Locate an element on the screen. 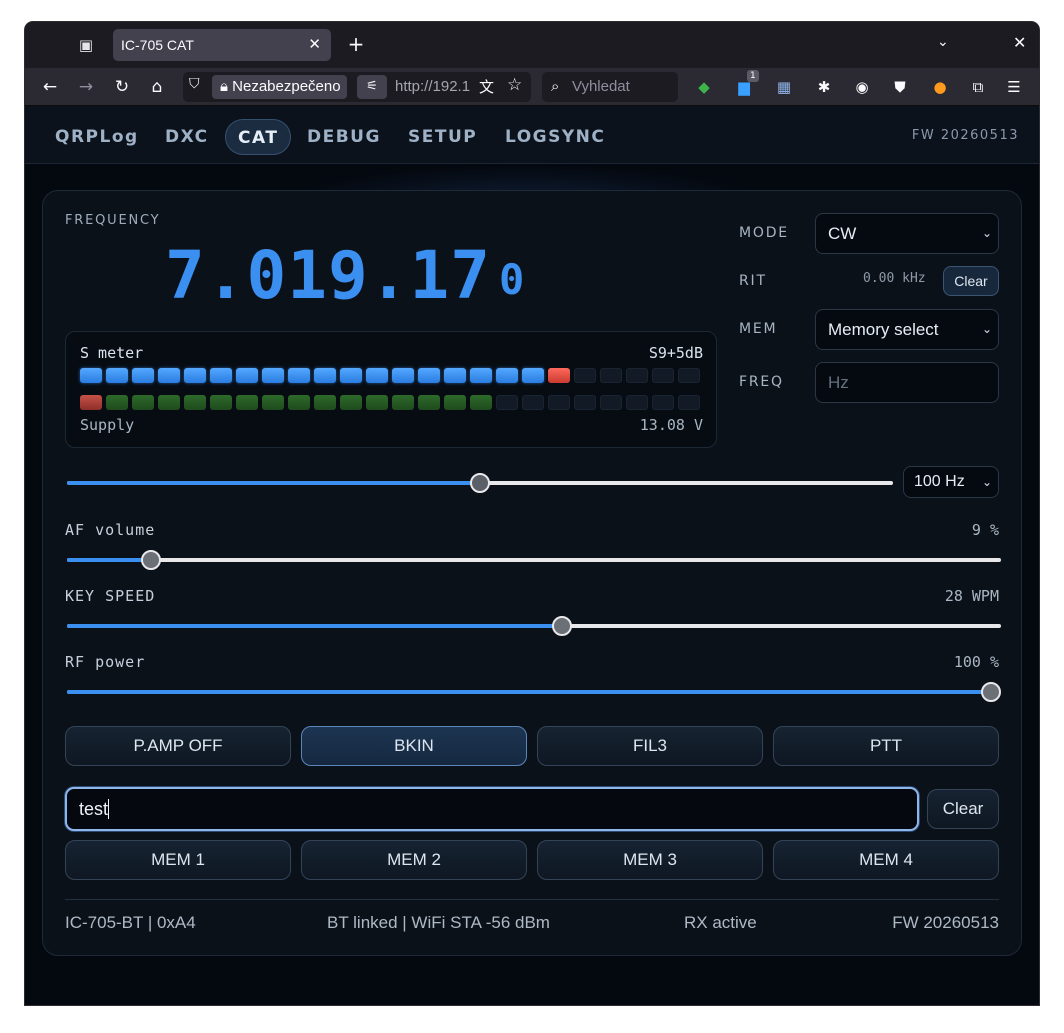 Image resolution: width=1064 pixels, height=1033 pixels. frequency-input: Hz is located at coordinates (907, 382).